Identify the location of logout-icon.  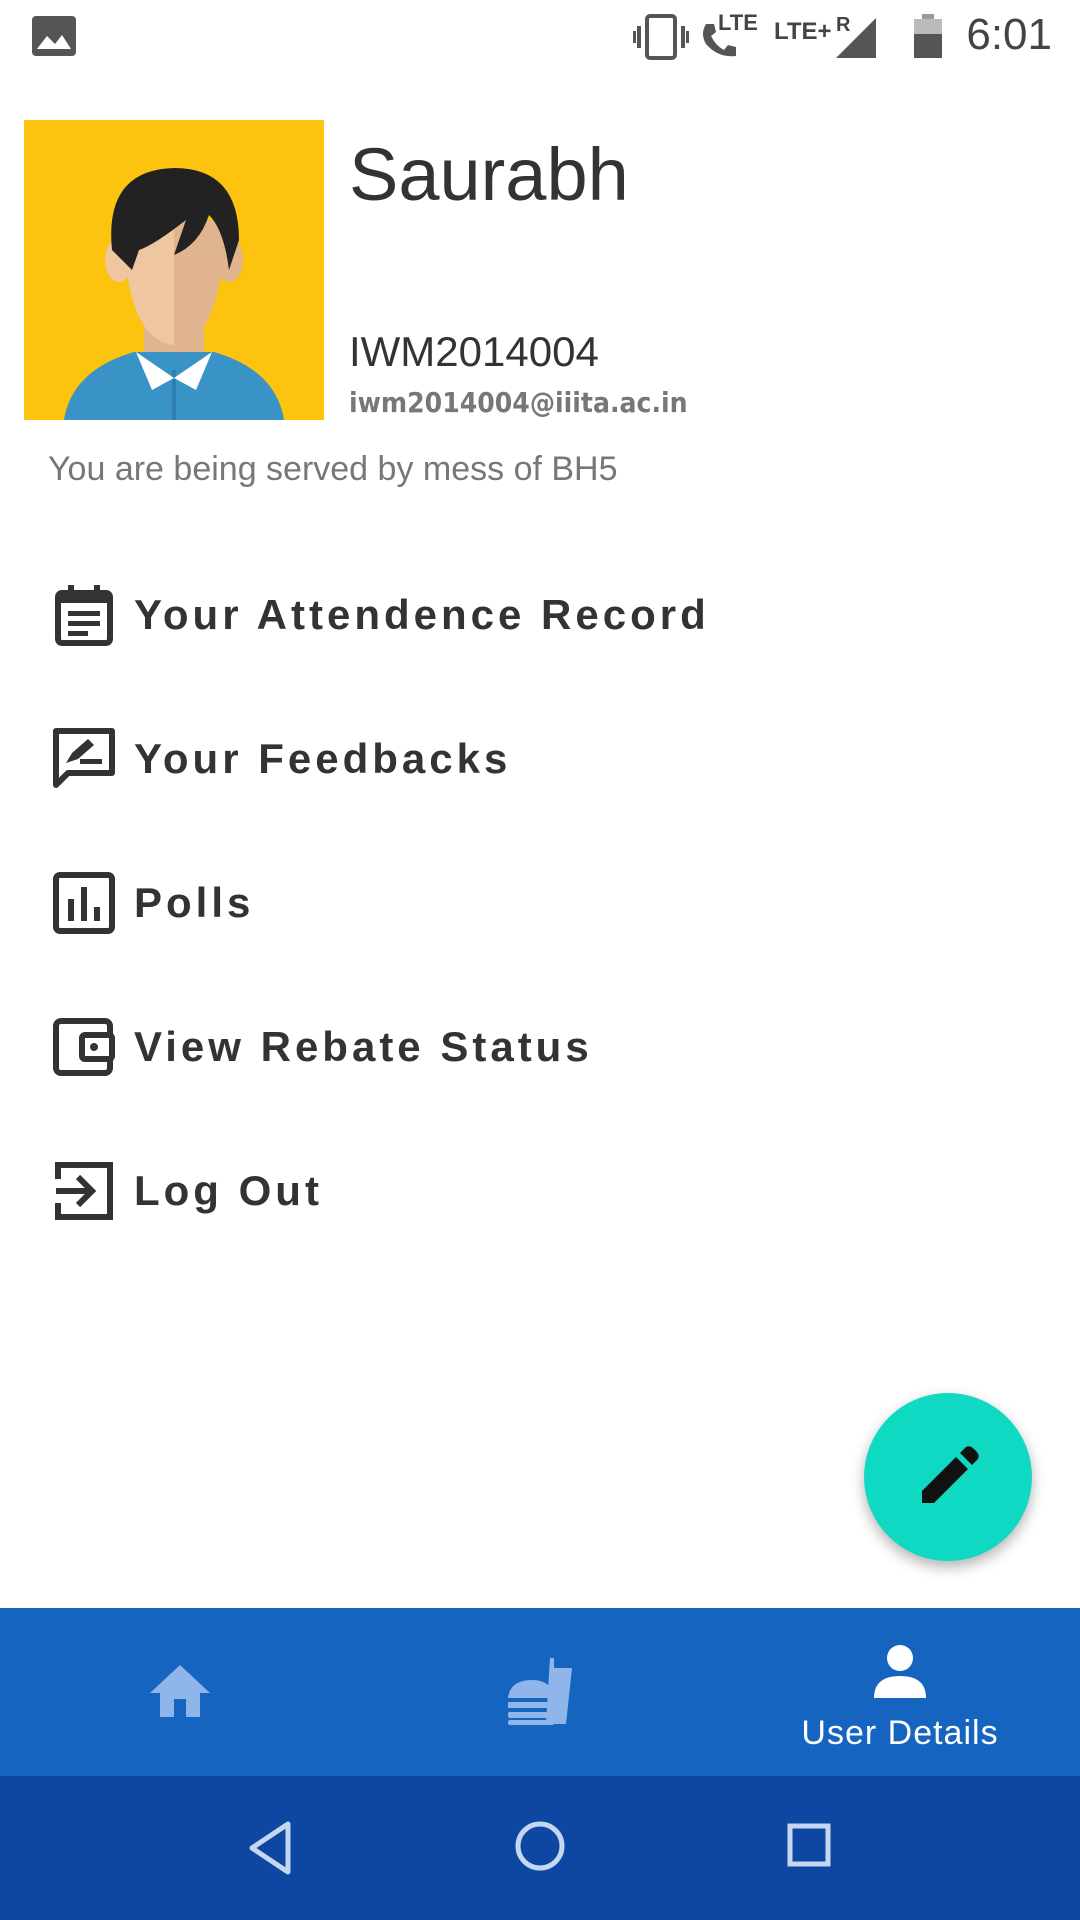
(84, 1191).